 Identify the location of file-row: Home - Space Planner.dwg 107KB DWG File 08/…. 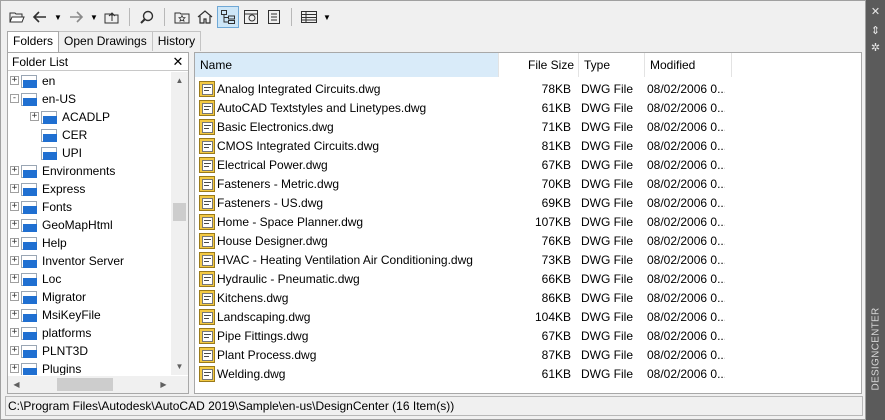
(528, 221).